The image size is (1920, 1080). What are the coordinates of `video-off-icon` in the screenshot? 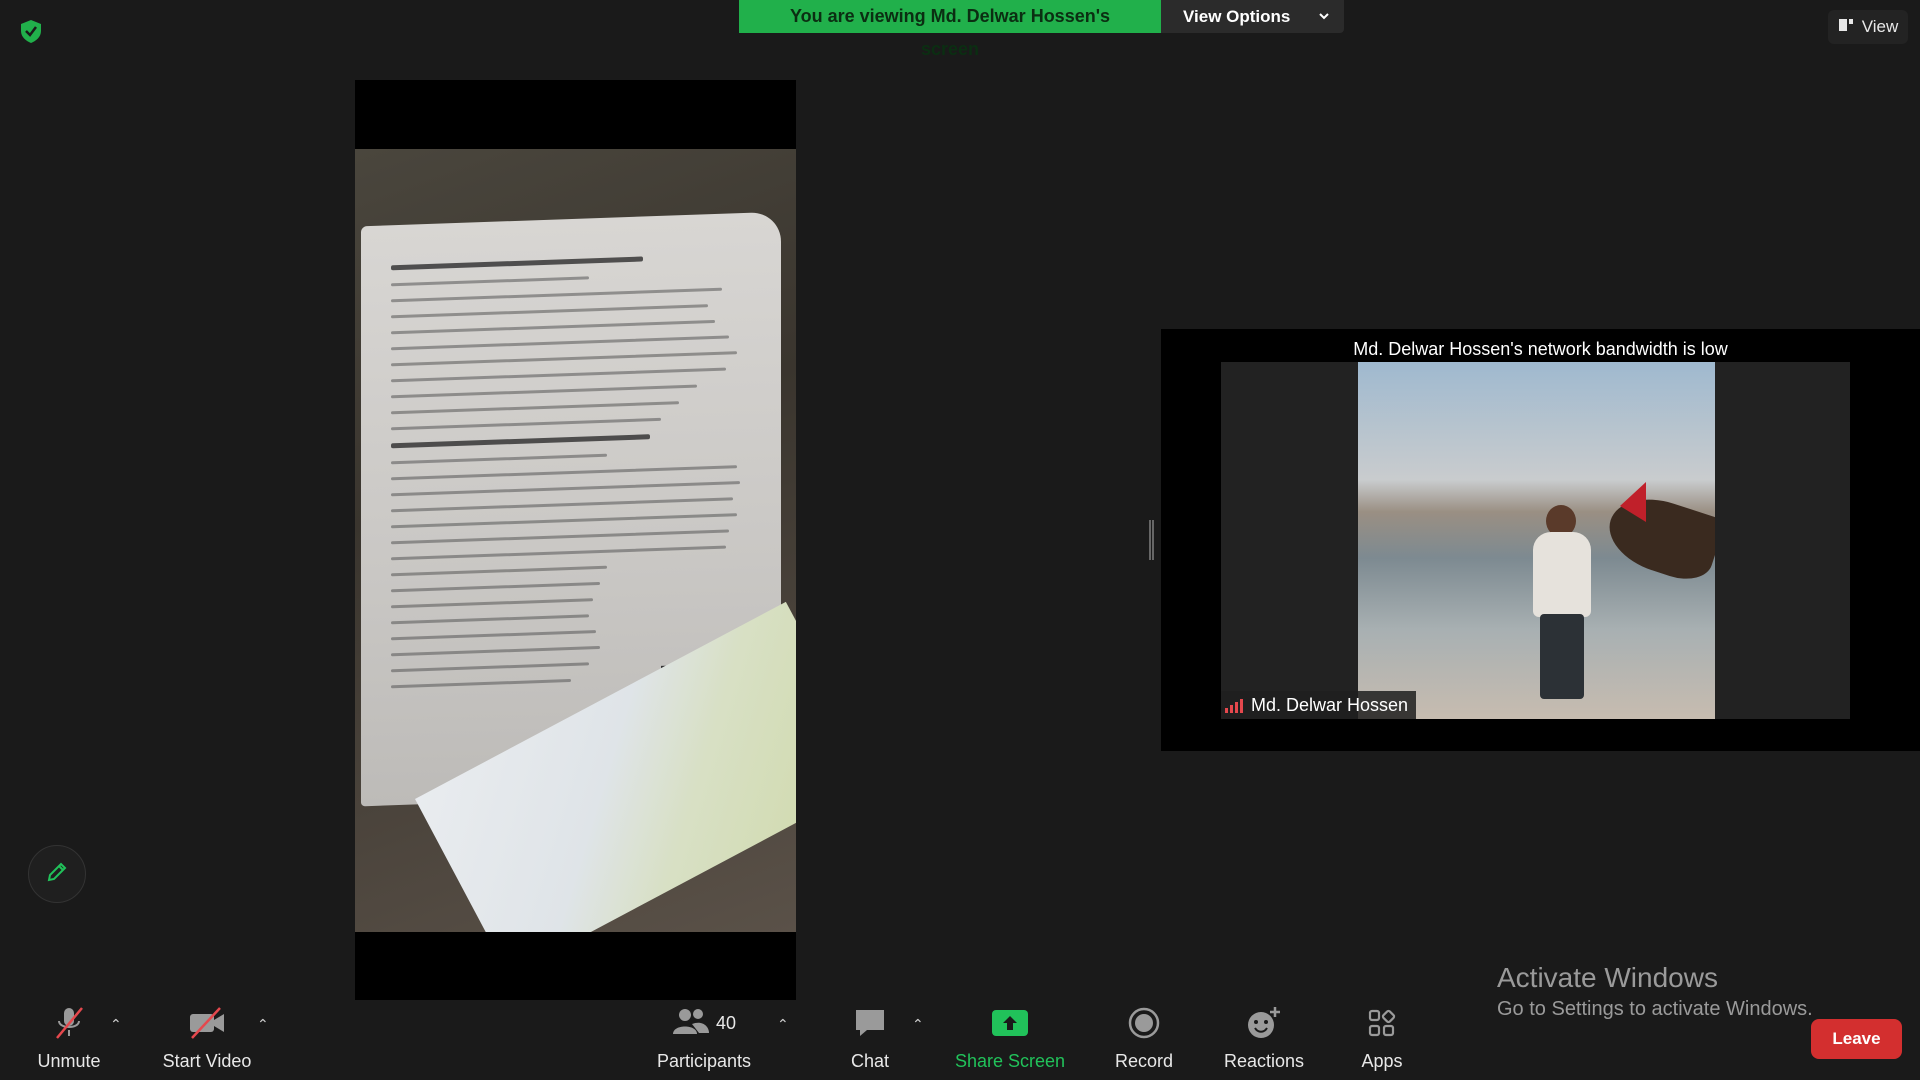 It's located at (207, 1023).